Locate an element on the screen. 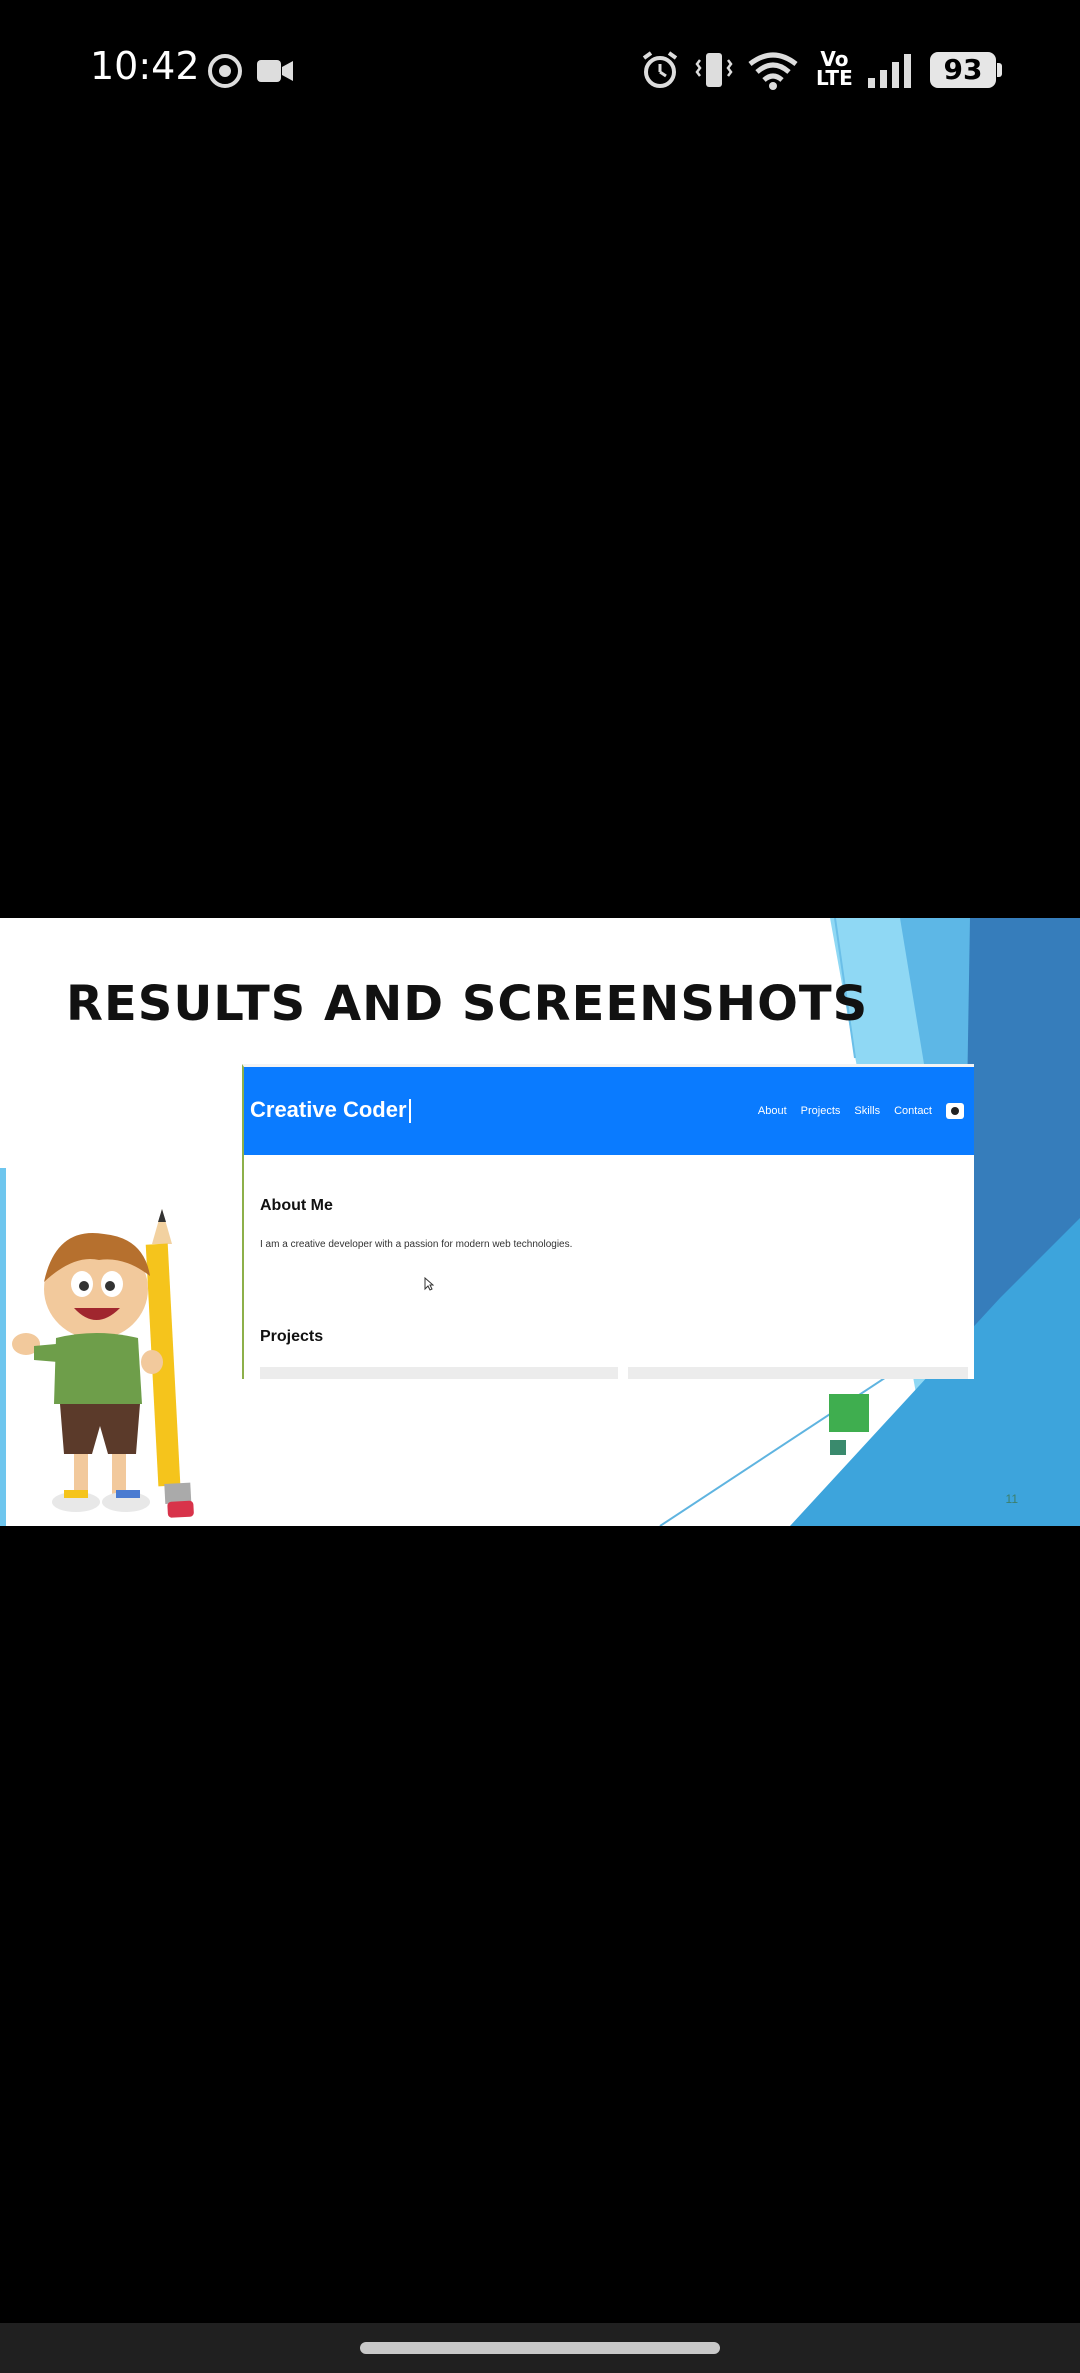  slide-number: 11 is located at coordinates (1011, 1499).